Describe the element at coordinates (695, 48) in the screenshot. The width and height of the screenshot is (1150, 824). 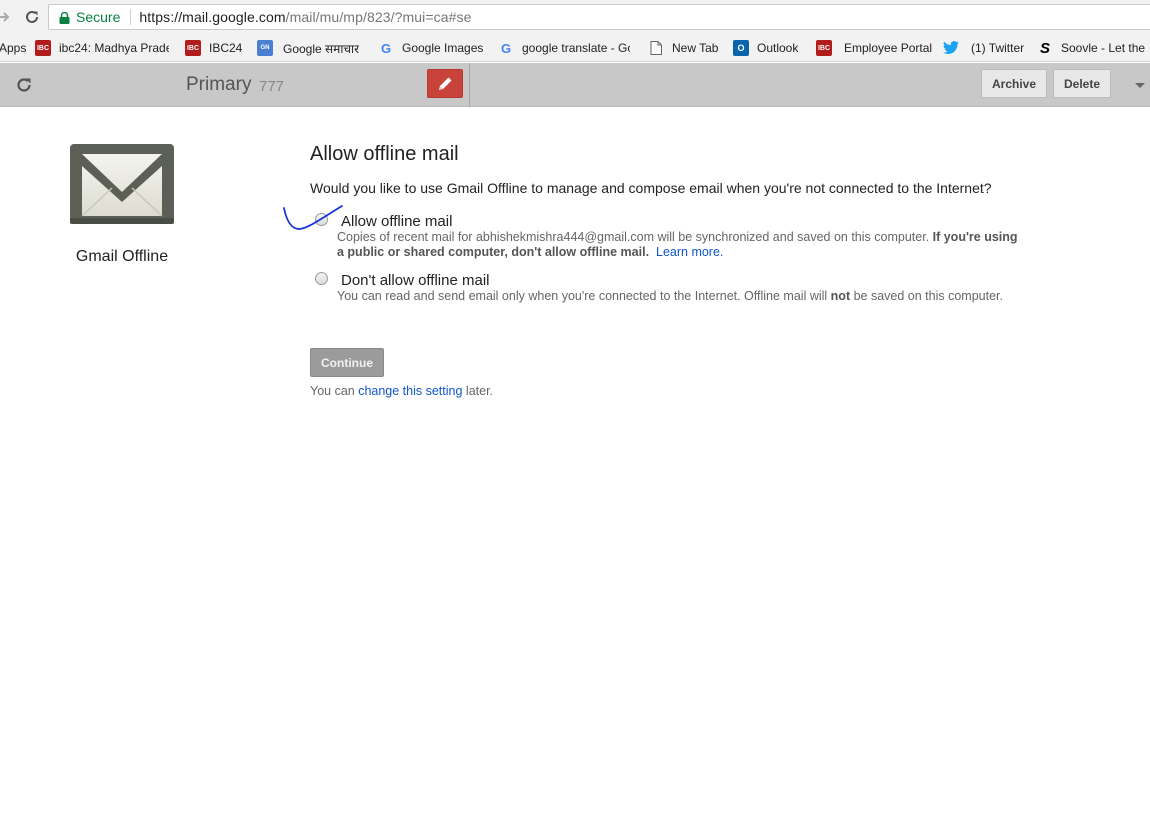
I see `bookmark-label: New Tab` at that location.